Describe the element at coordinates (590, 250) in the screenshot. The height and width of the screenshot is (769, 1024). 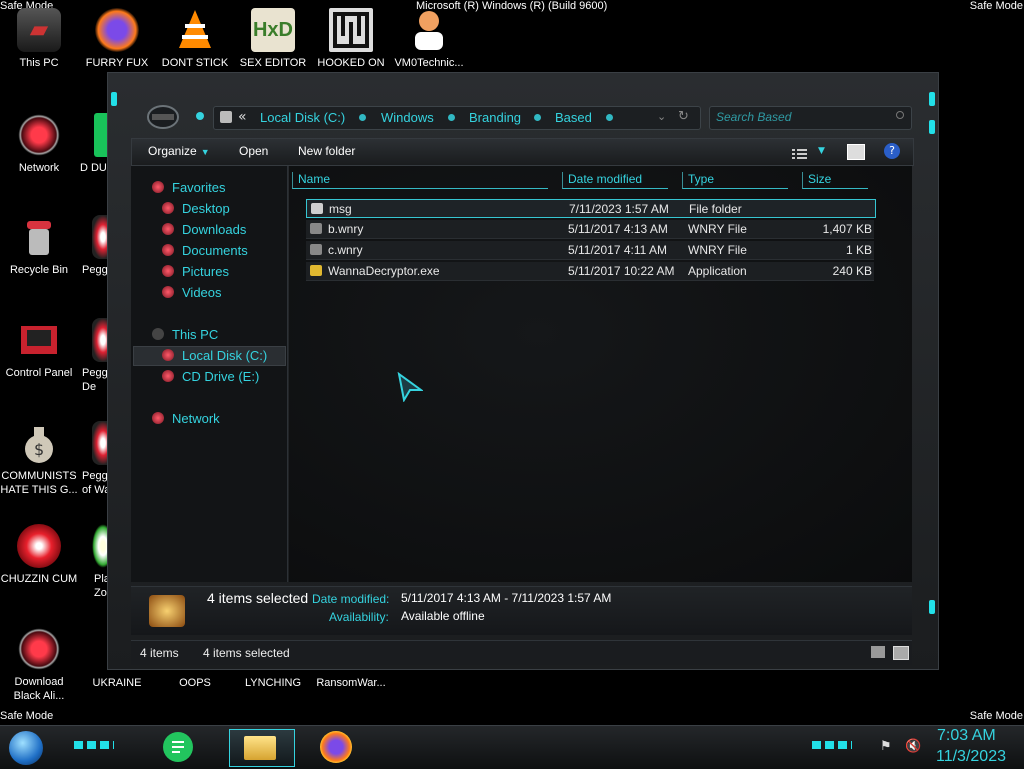
I see `file-row: c.wnry 5/11/2017 4:11 AM WNRY File 1 KB` at that location.